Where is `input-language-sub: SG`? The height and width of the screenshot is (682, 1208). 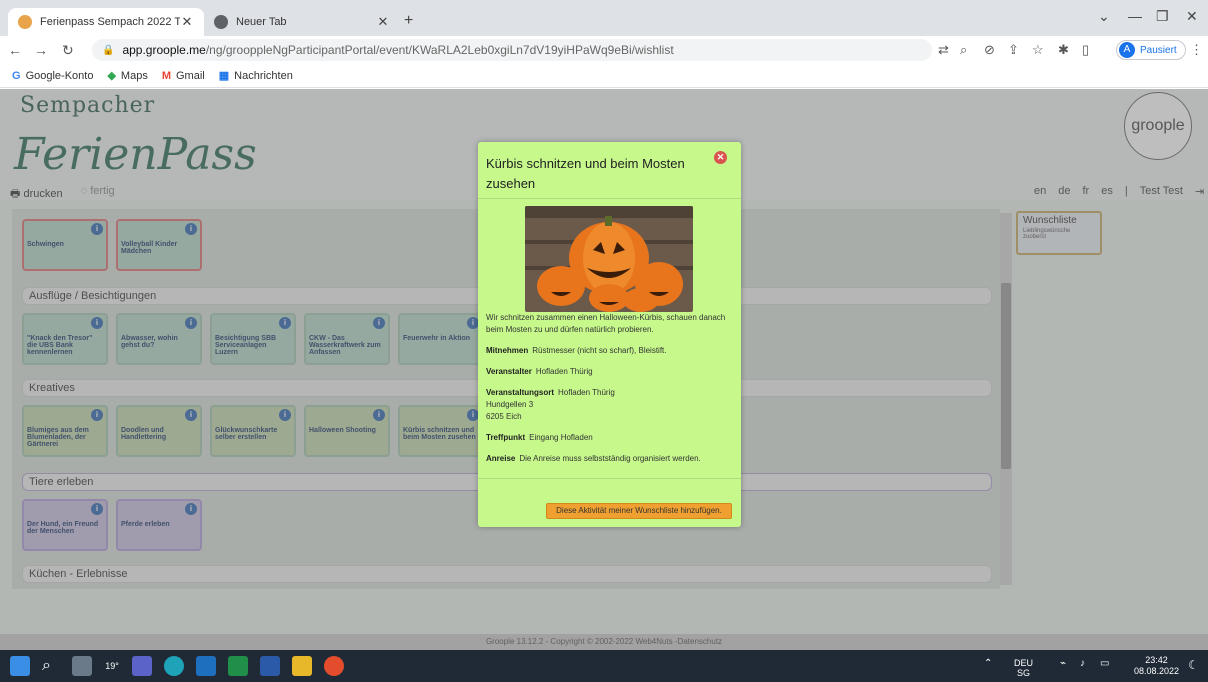
input-language-sub: SG is located at coordinates (1024, 673).